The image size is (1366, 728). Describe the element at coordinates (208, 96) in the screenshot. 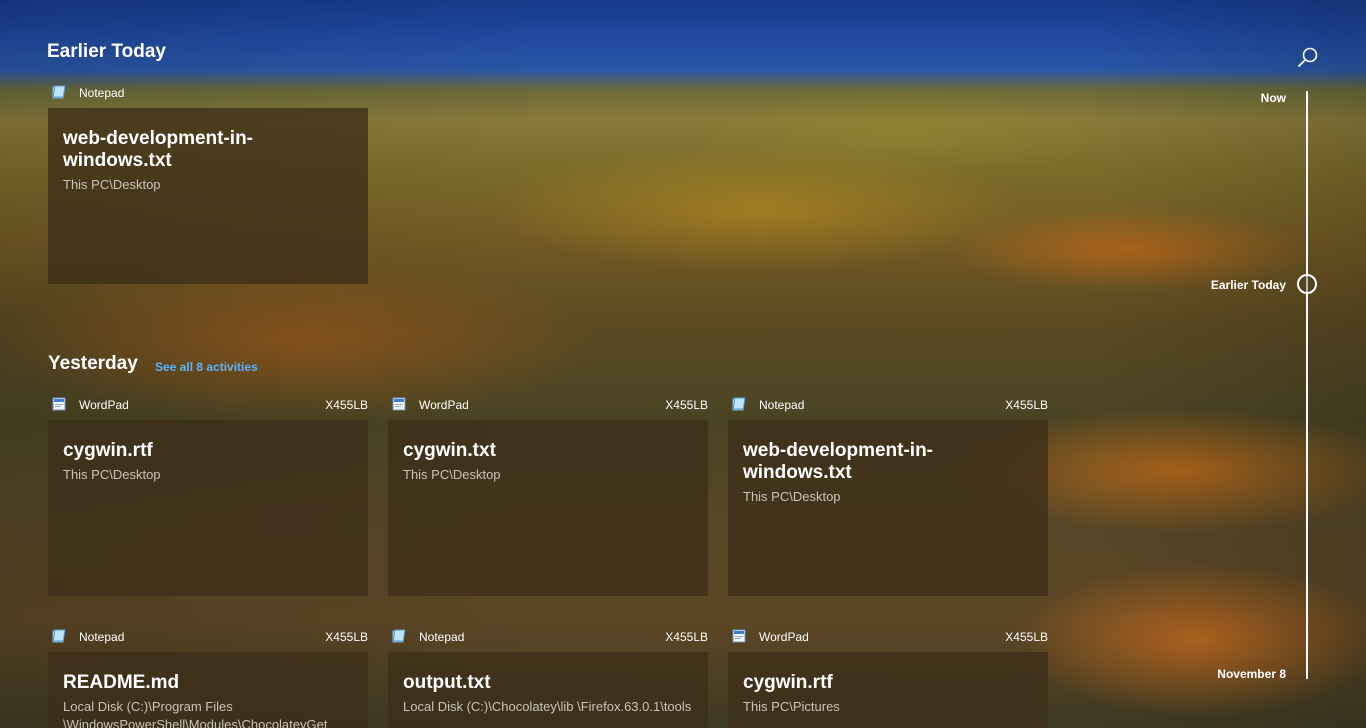

I see `card-header: Notepad` at that location.